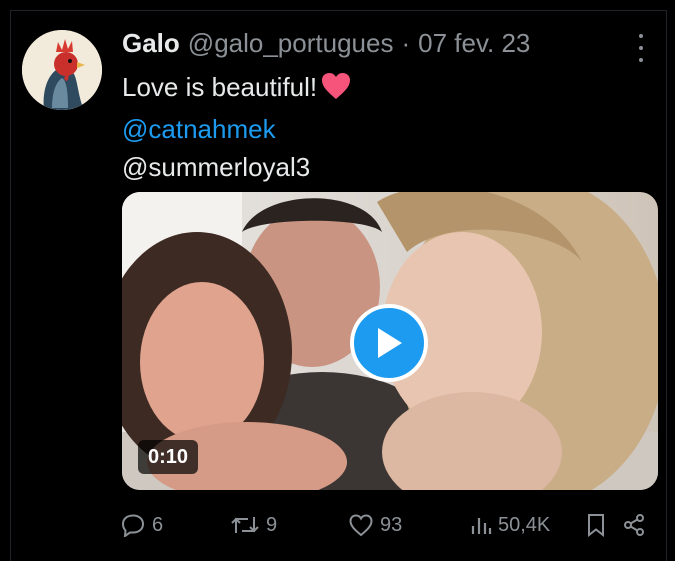 This screenshot has width=675, height=561. I want to click on video-duration-badge: 0:10, so click(168, 457).